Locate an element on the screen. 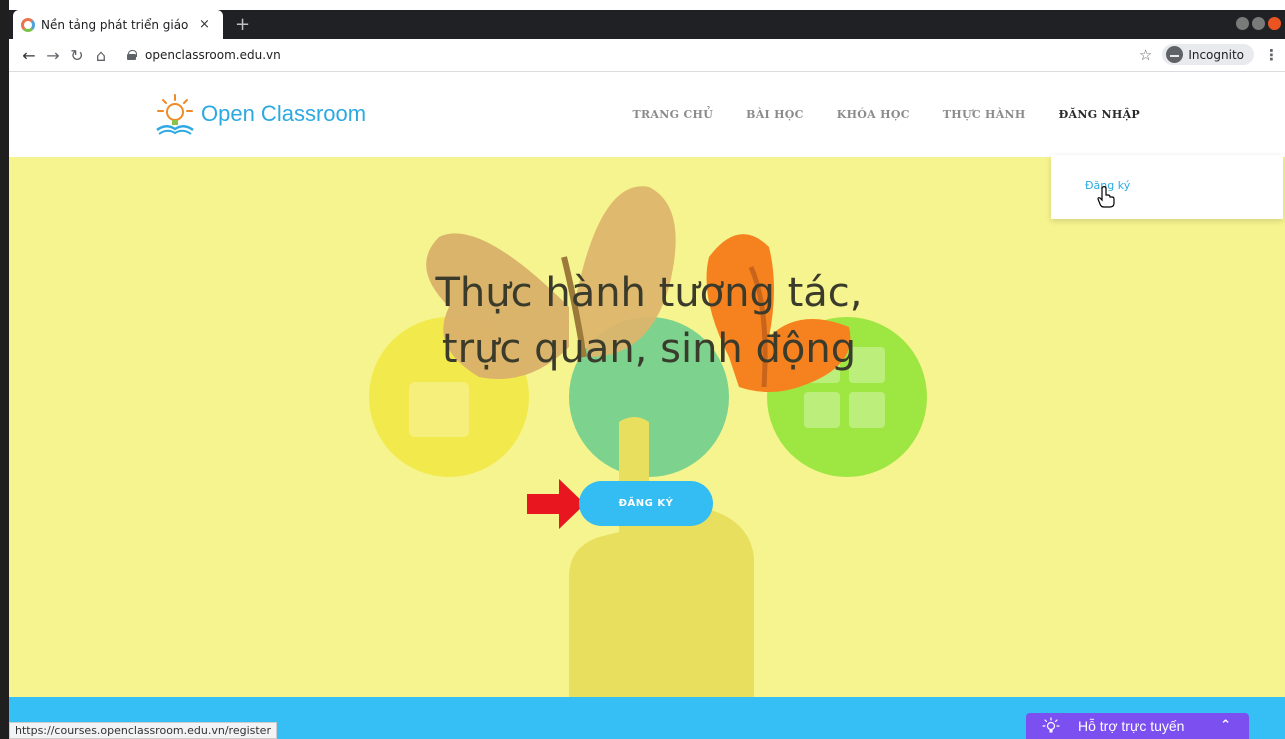  incognito-label: Incognito is located at coordinates (1216, 54).